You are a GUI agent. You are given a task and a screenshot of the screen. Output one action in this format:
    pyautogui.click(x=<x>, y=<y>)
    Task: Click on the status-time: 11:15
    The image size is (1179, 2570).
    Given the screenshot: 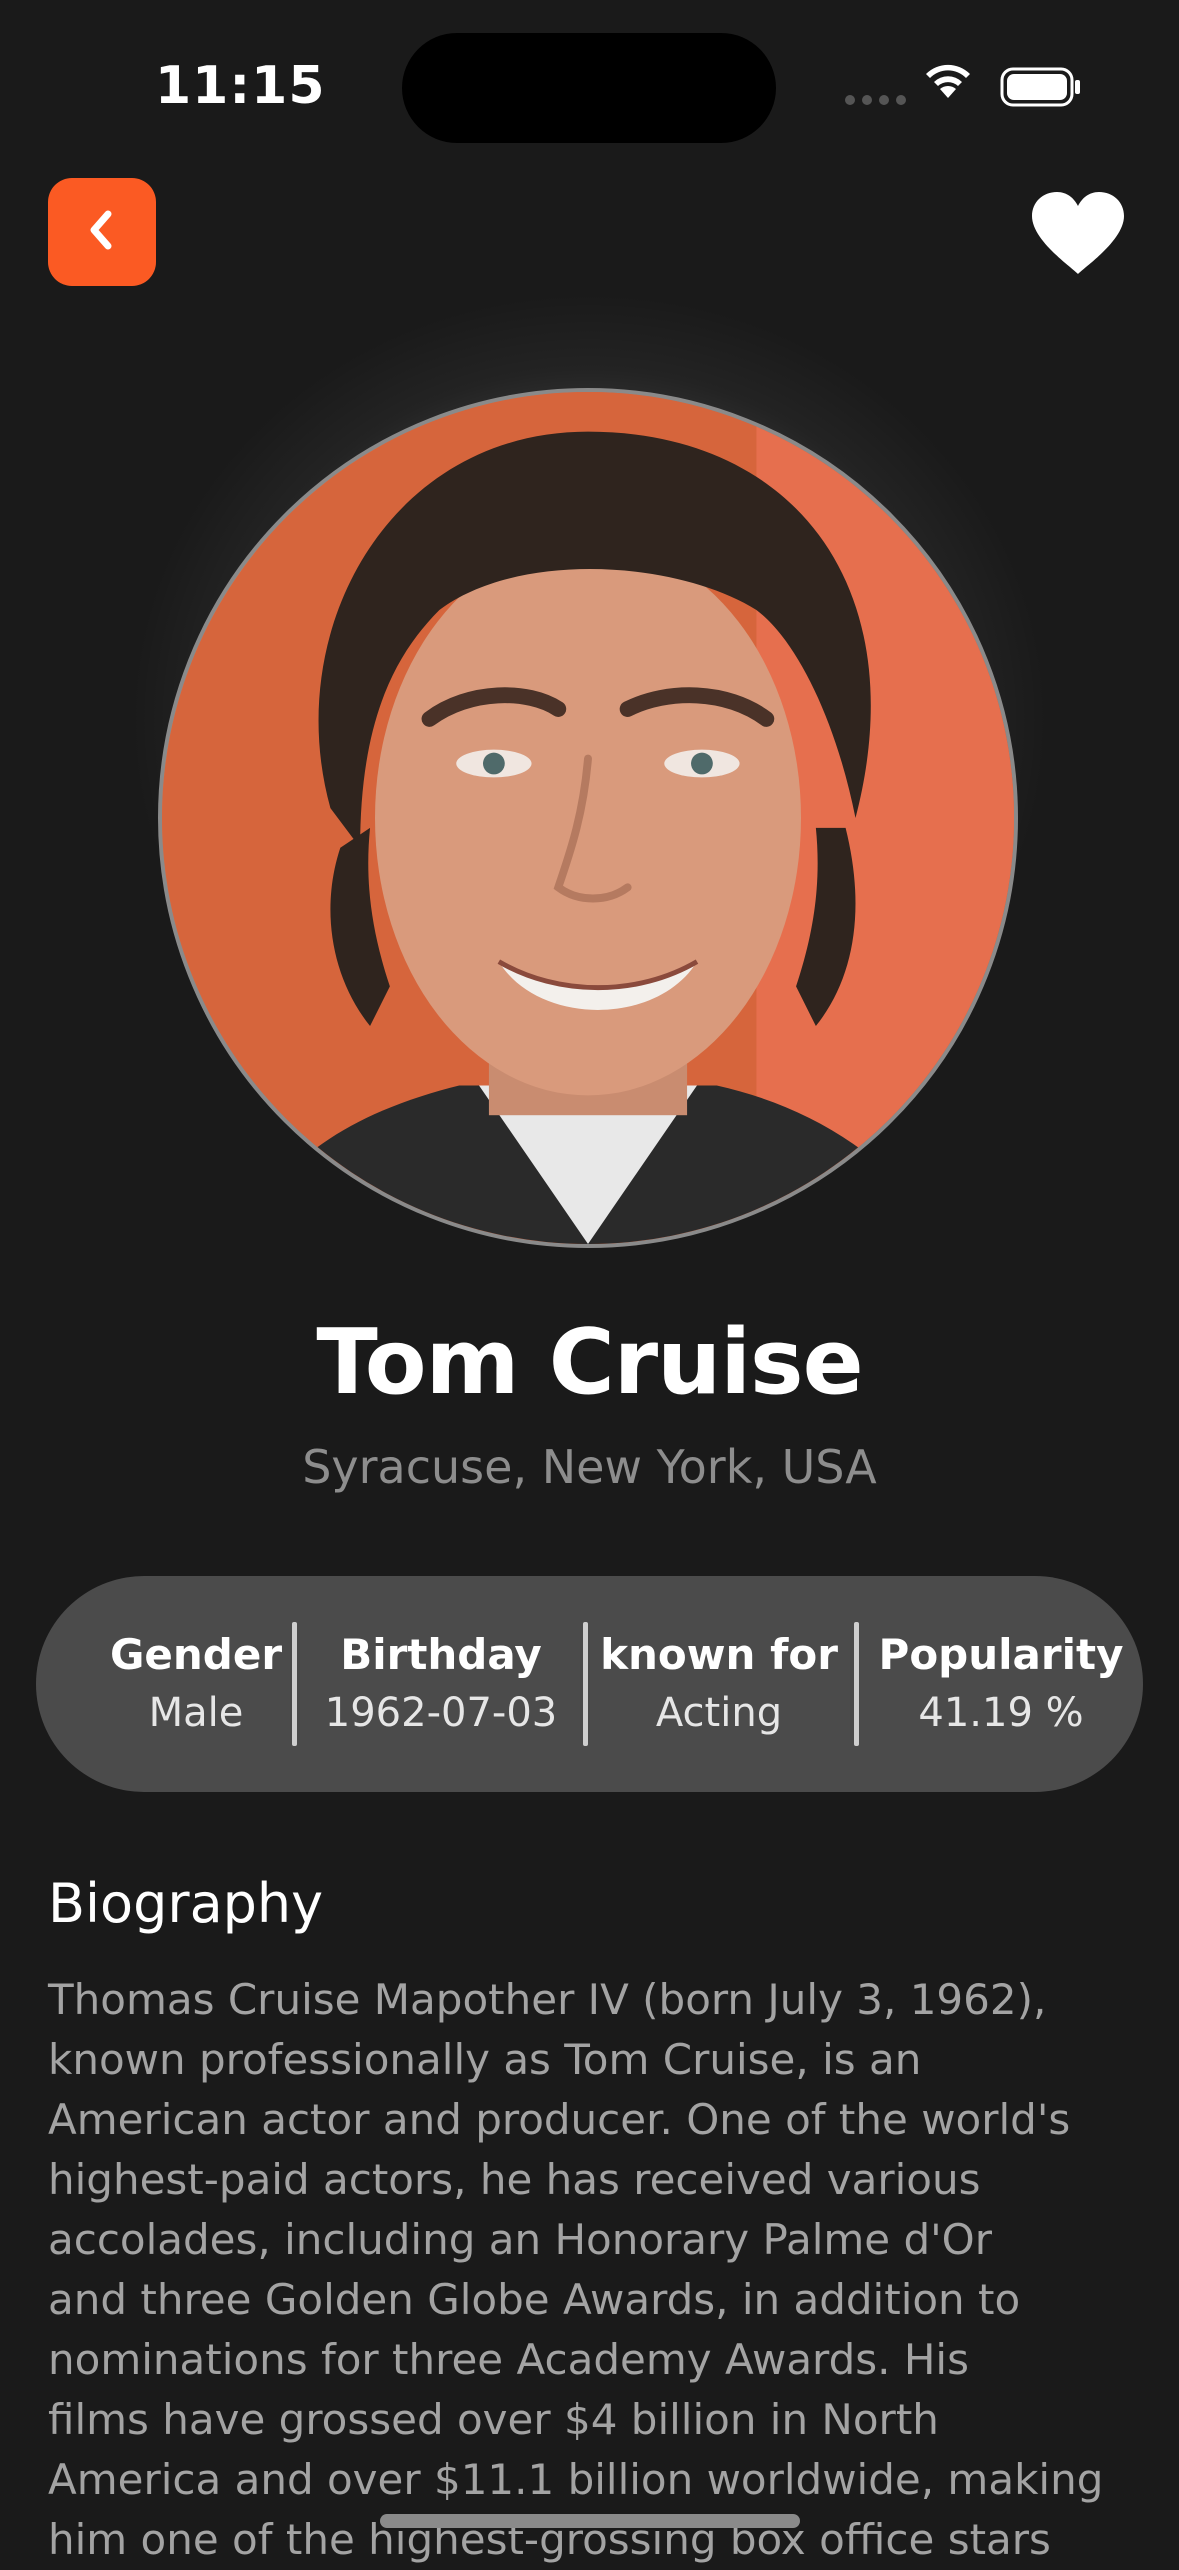 What is the action you would take?
    pyautogui.click(x=240, y=86)
    